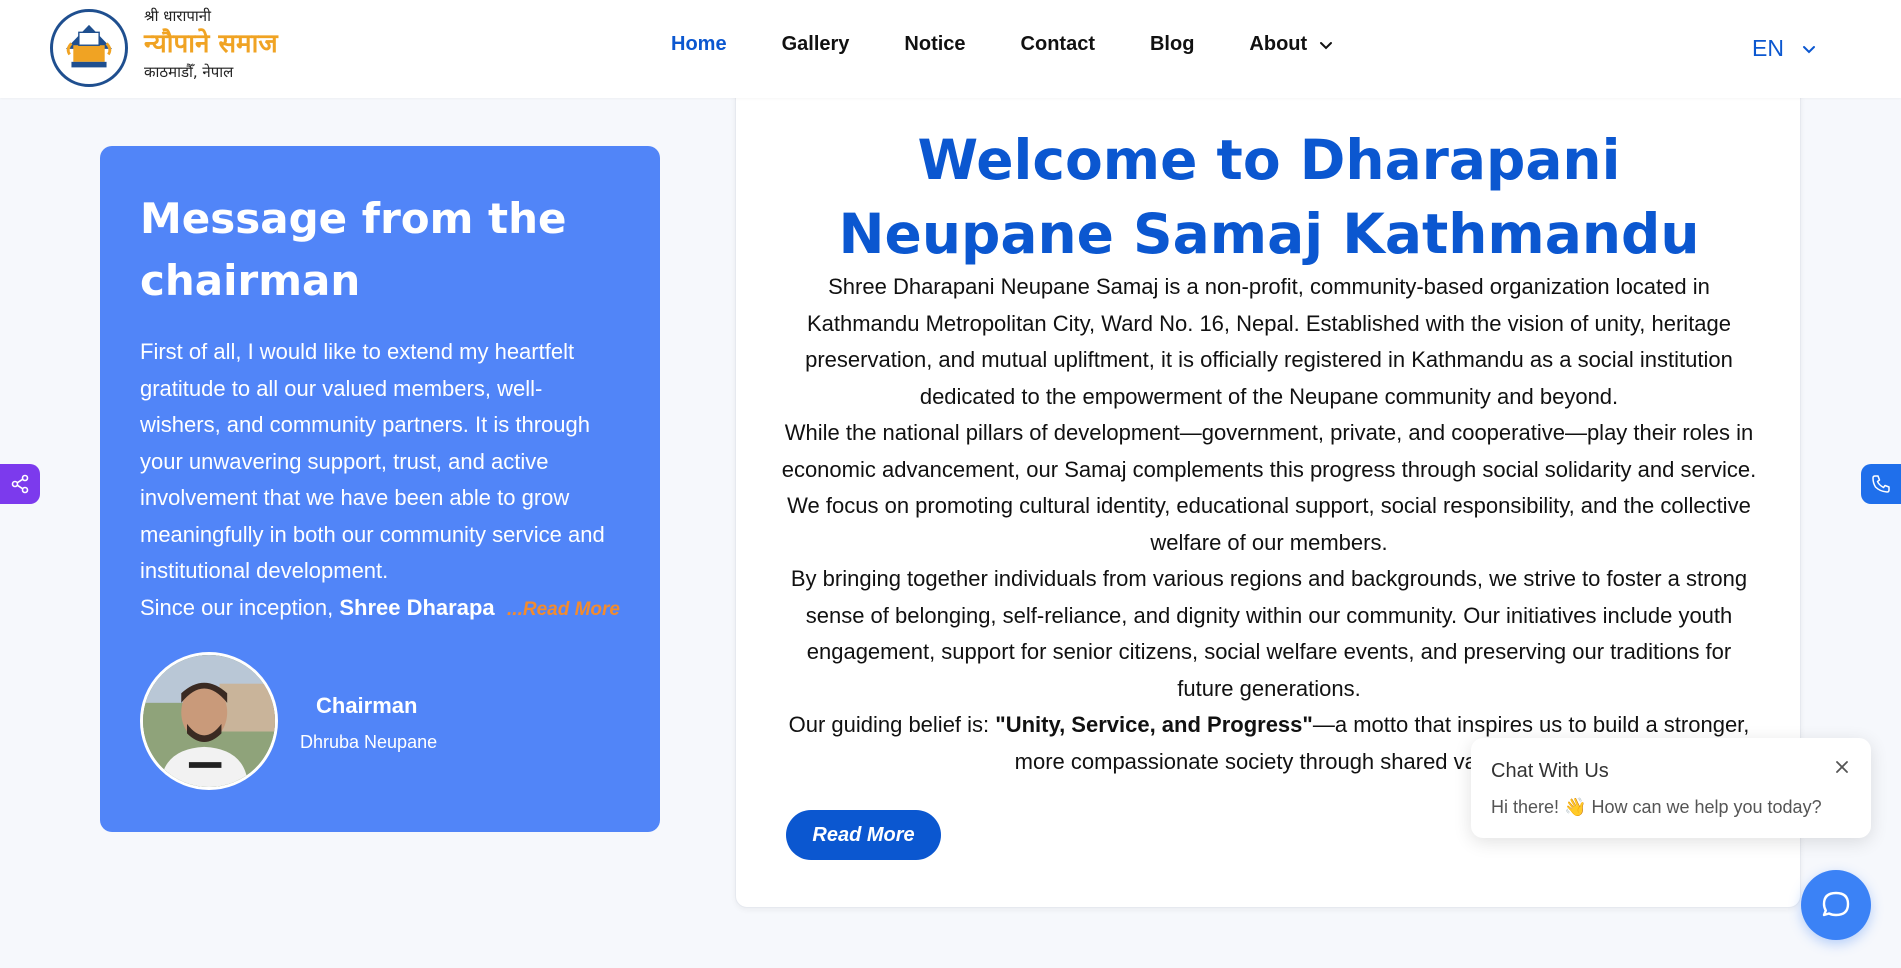 The width and height of the screenshot is (1901, 968). Describe the element at coordinates (1278, 44) in the screenshot. I see `nav-about-label: About` at that location.